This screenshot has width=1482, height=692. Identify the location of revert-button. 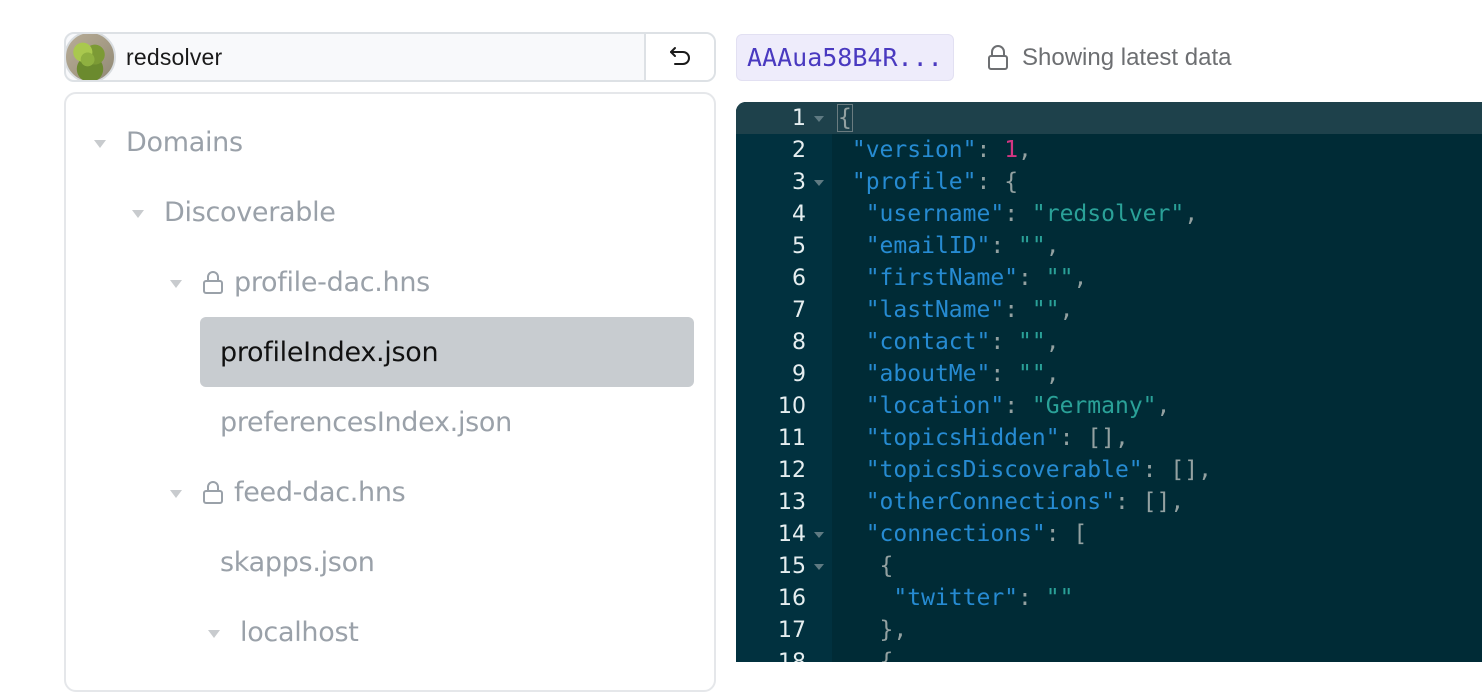
(679, 57).